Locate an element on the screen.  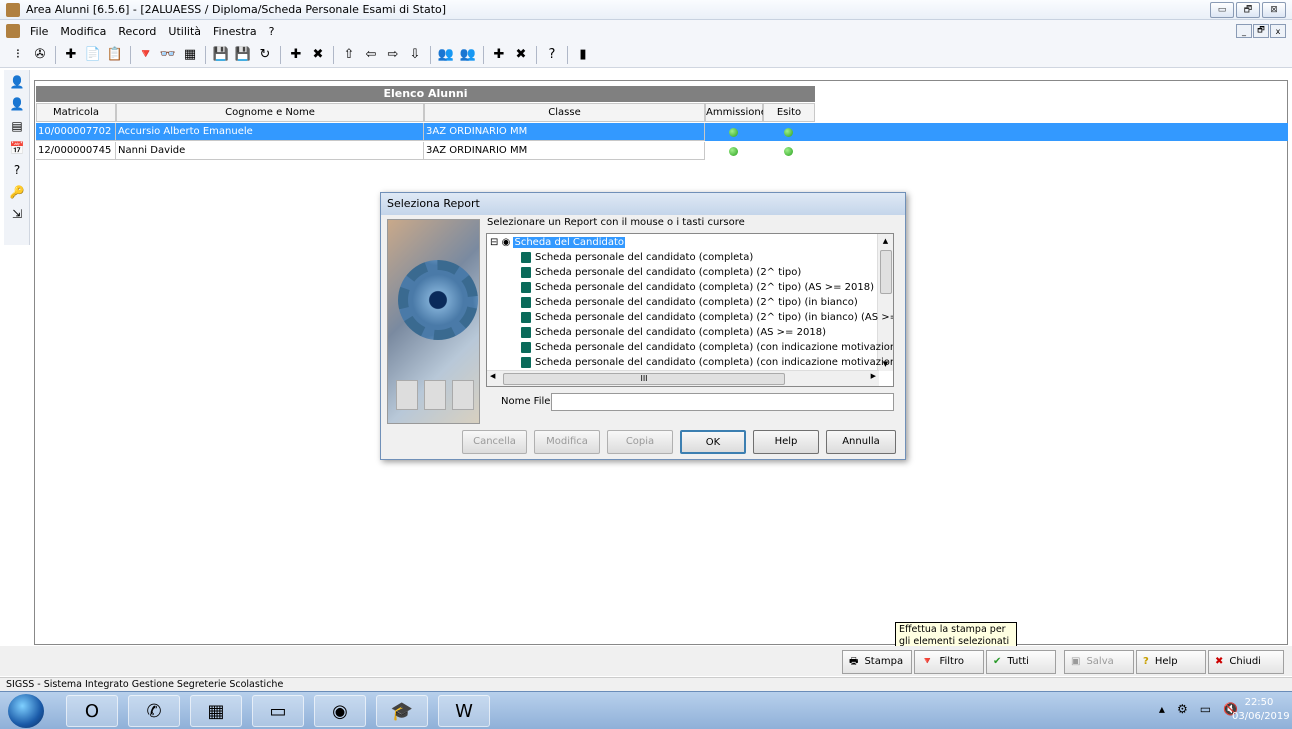
save-as-icon: 💾 is located at coordinates (243, 55).